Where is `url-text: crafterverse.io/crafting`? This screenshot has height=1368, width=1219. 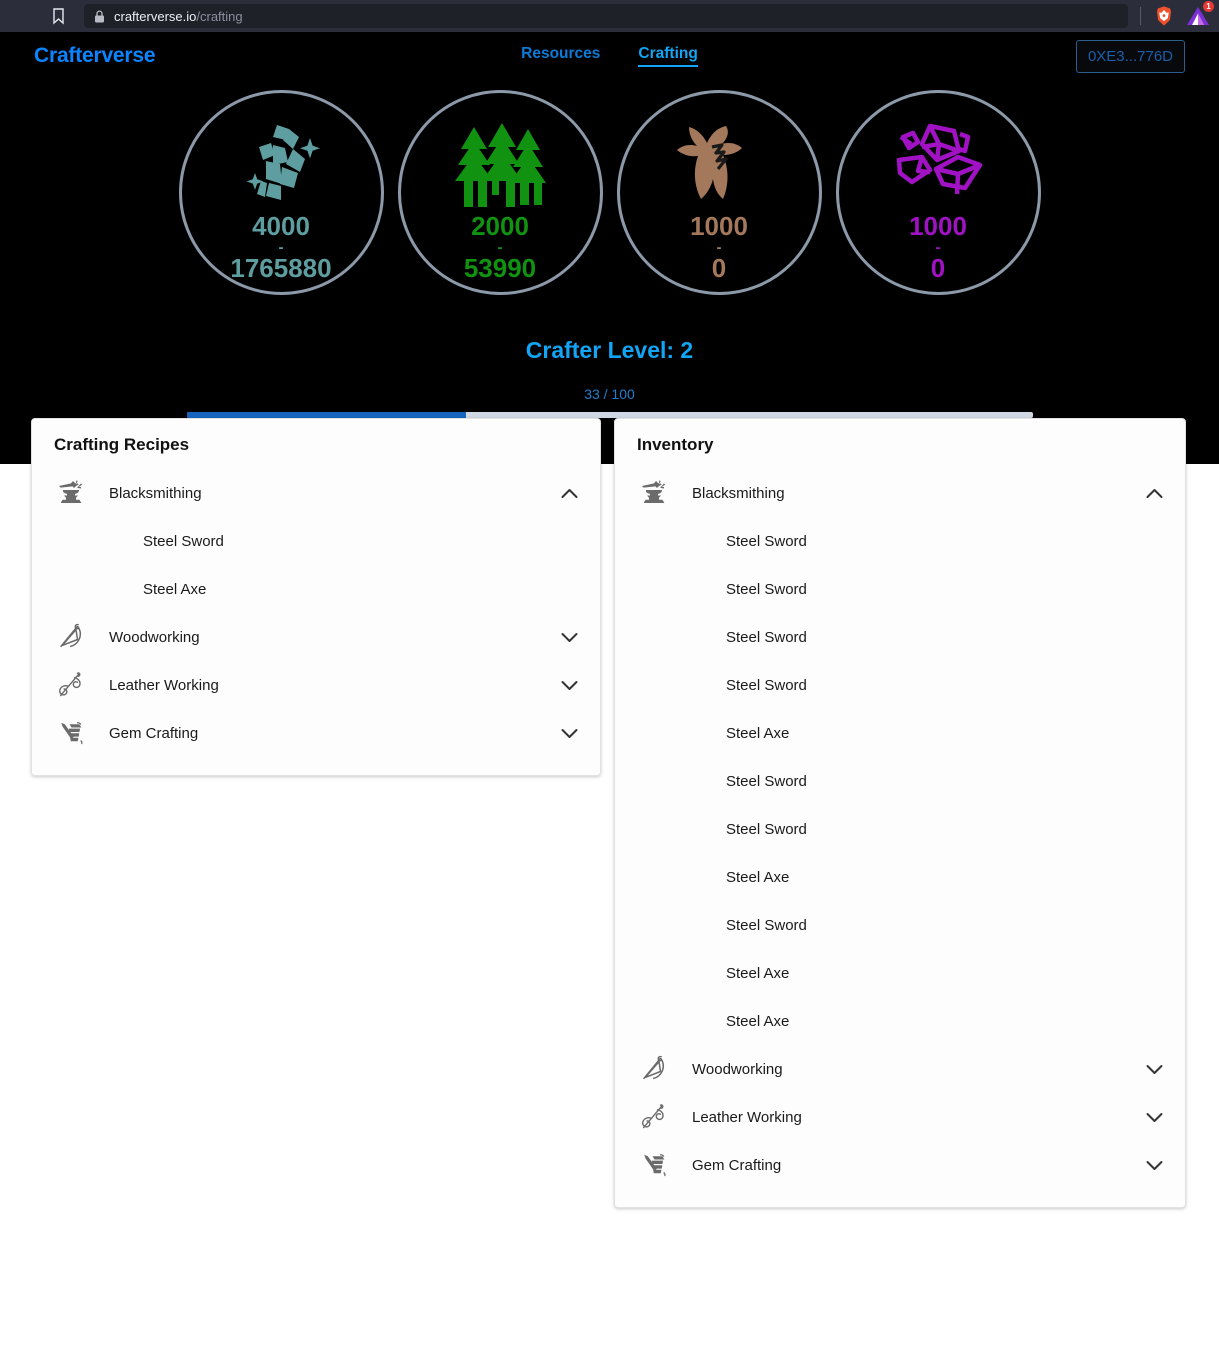
url-text: crafterverse.io/crafting is located at coordinates (178, 16).